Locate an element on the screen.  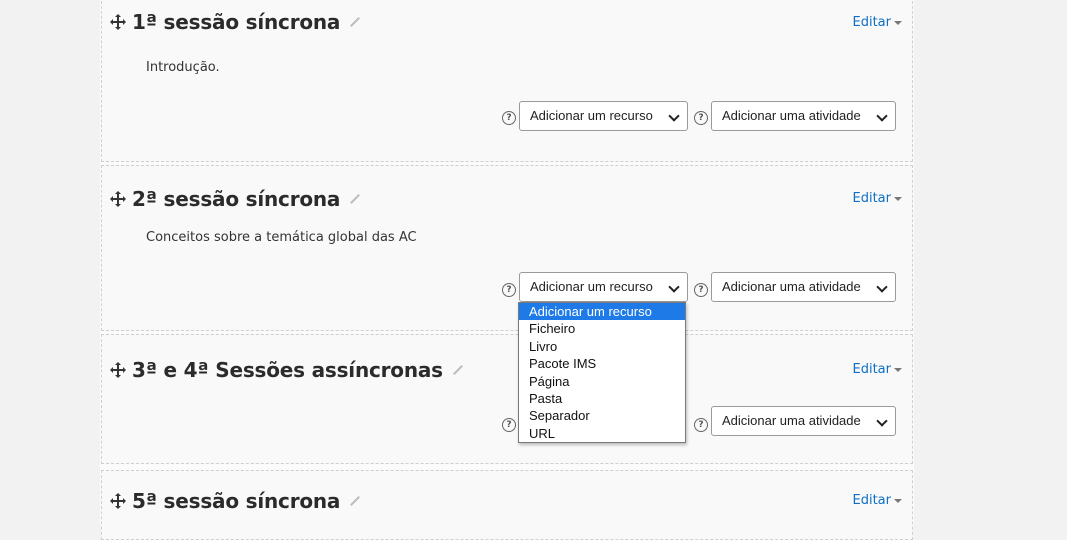
dropdown-option: Pacote IMS is located at coordinates (602, 363).